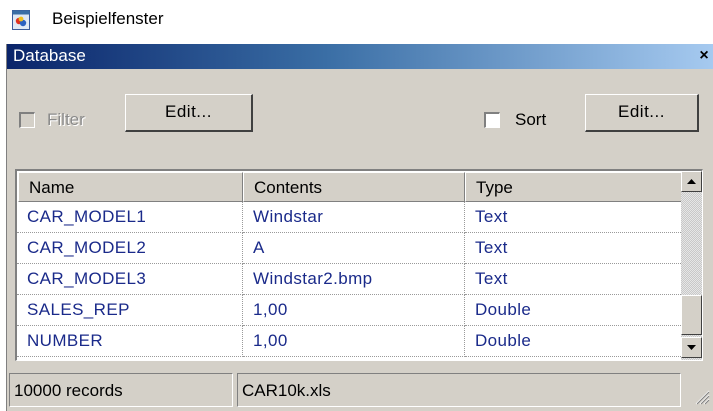 The width and height of the screenshot is (713, 411). Describe the element at coordinates (27, 120) in the screenshot. I see `filter-checkbox` at that location.